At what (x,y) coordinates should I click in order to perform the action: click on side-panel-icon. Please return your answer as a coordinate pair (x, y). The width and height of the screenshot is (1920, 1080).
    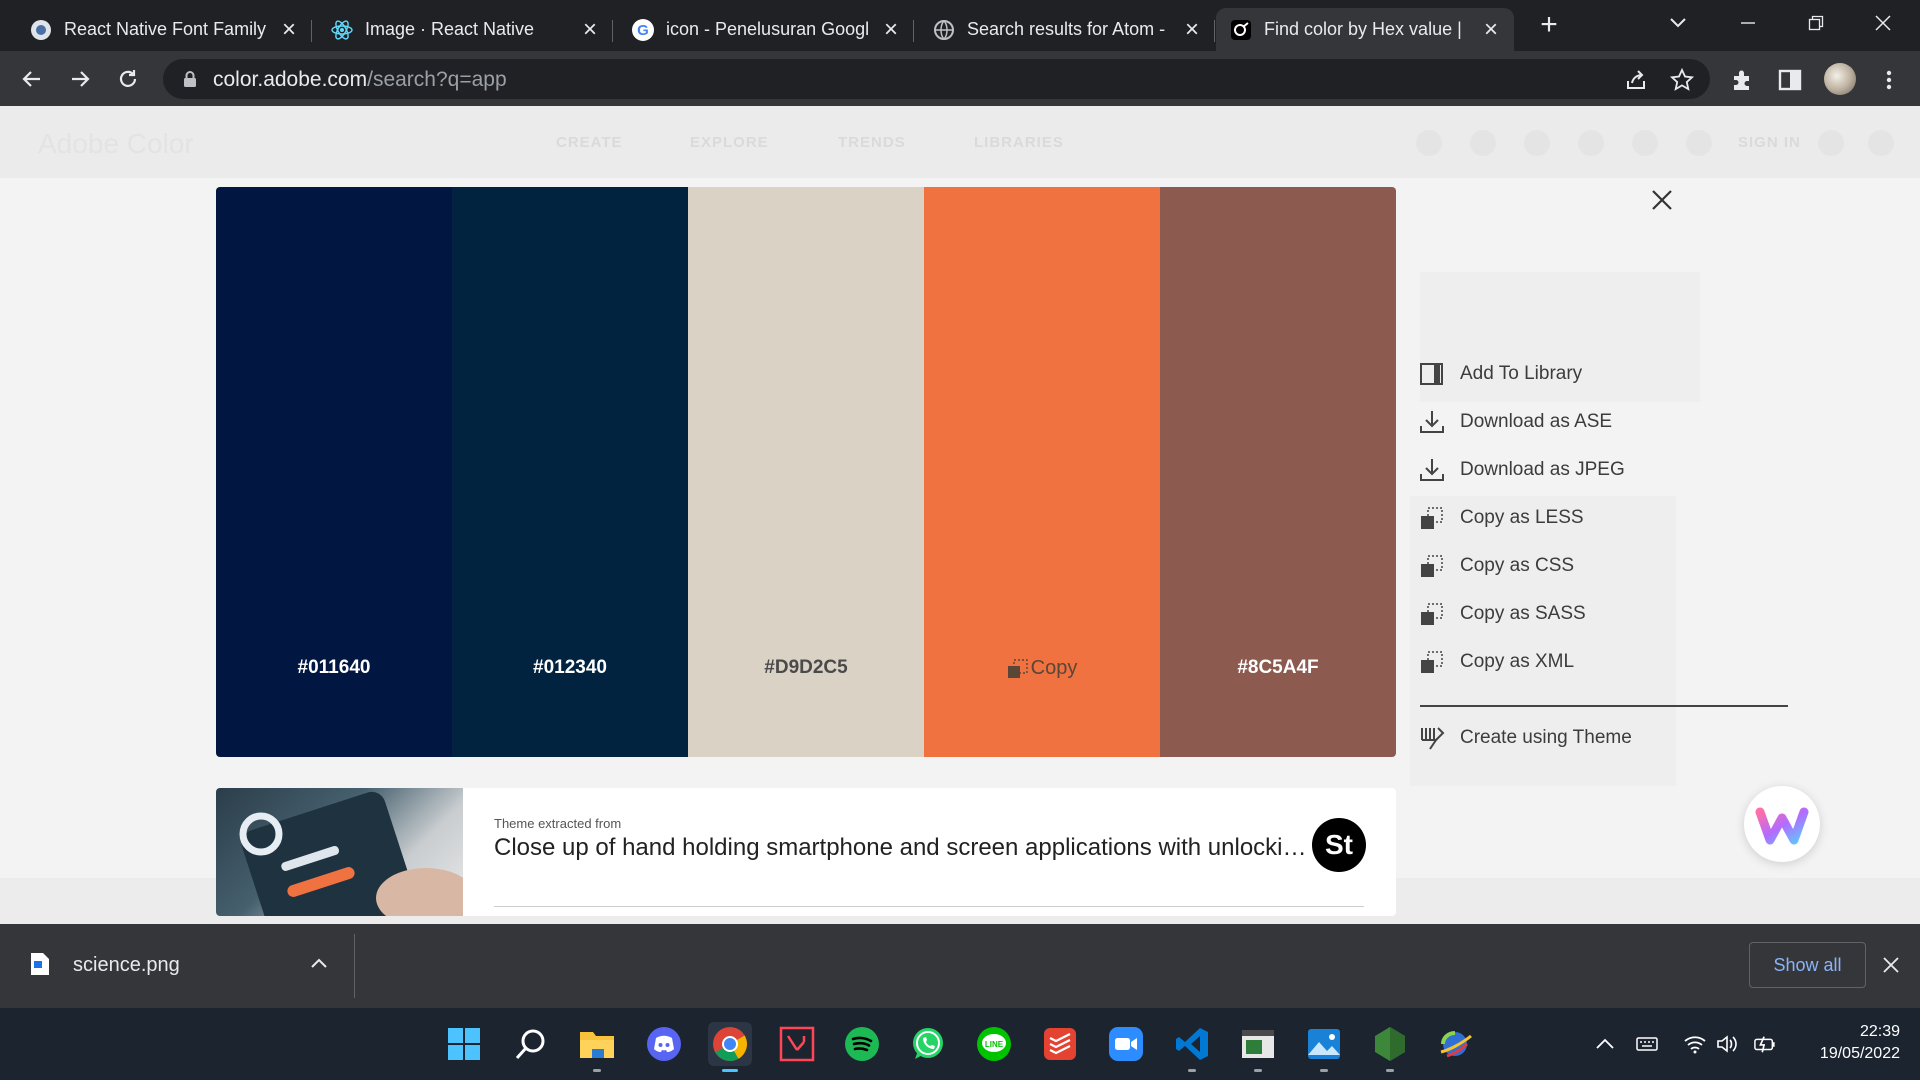
    Looking at the image, I should click on (1790, 80).